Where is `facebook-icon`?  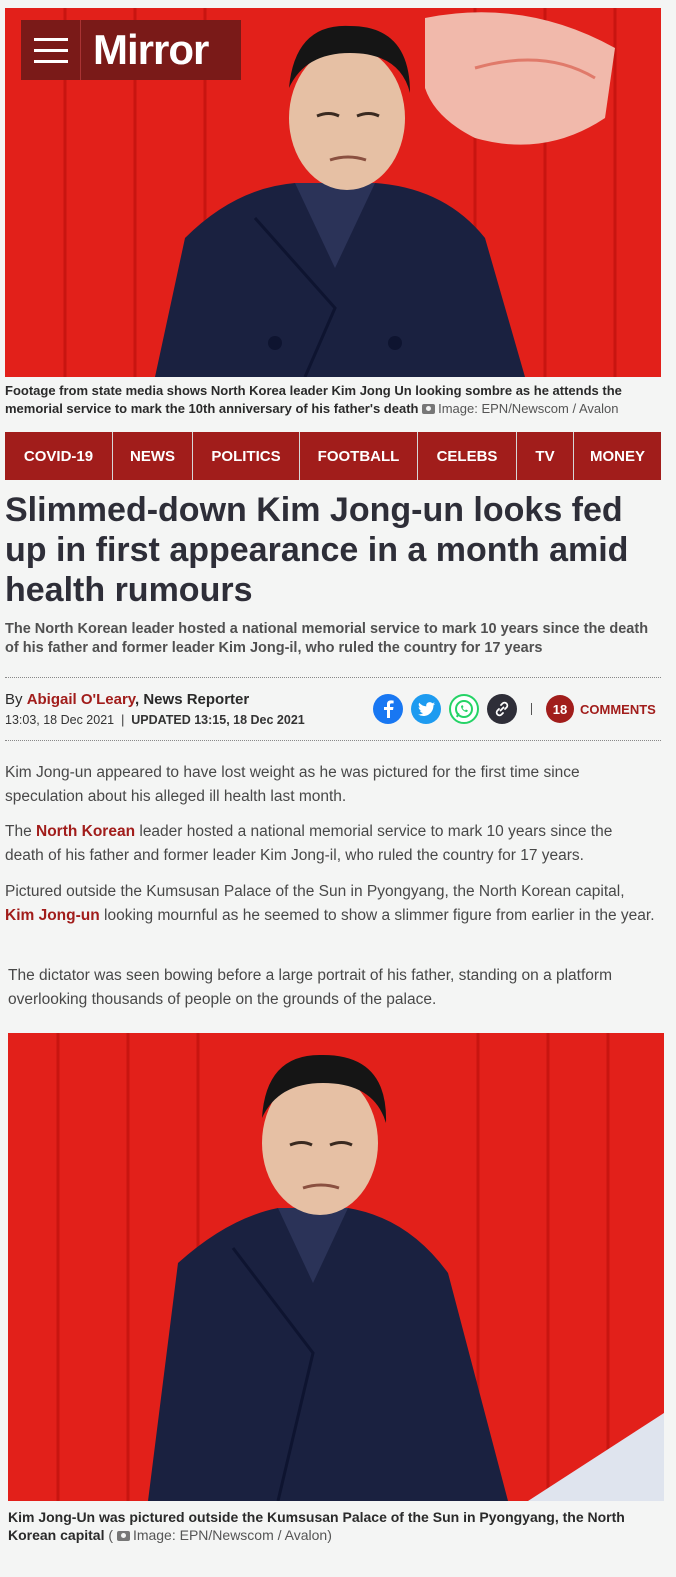
facebook-icon is located at coordinates (388, 709).